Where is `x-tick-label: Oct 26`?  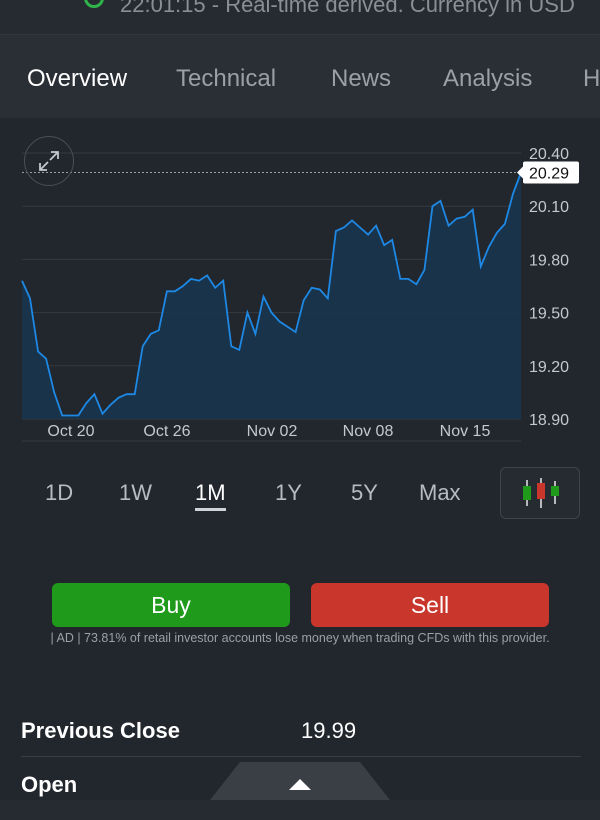 x-tick-label: Oct 26 is located at coordinates (166, 431).